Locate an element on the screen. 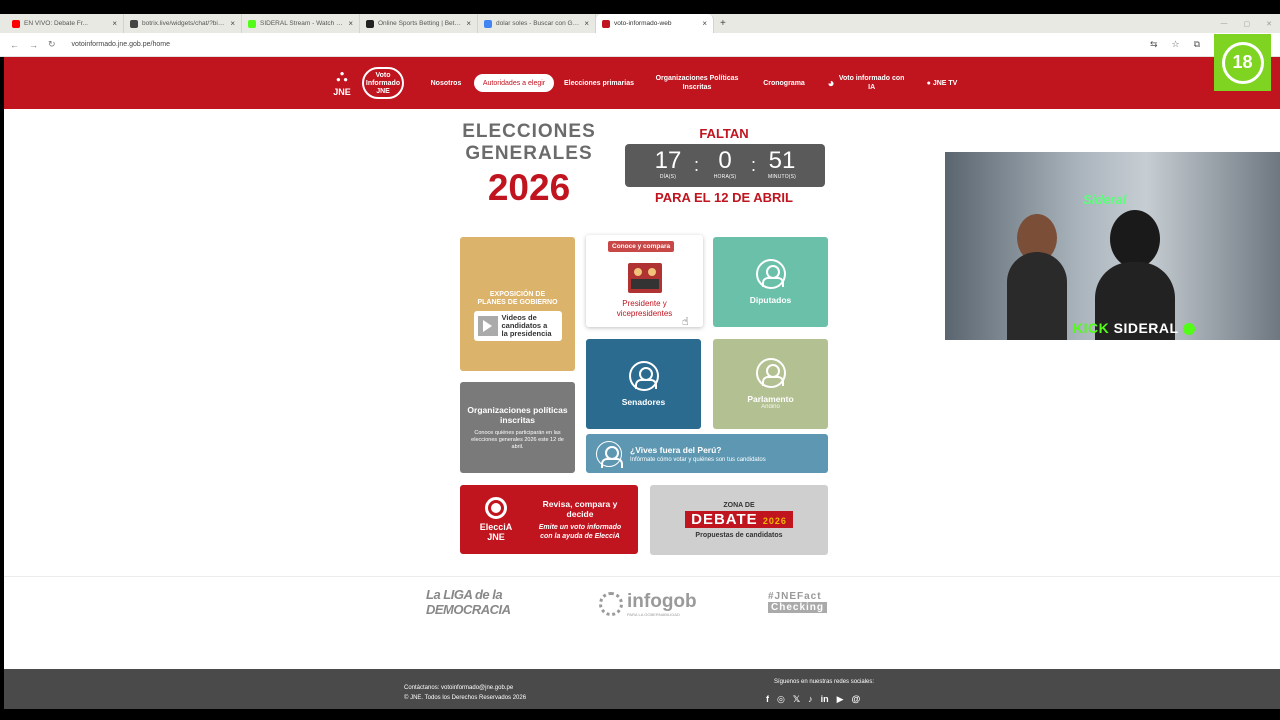  new-tab-button: + is located at coordinates (723, 23).